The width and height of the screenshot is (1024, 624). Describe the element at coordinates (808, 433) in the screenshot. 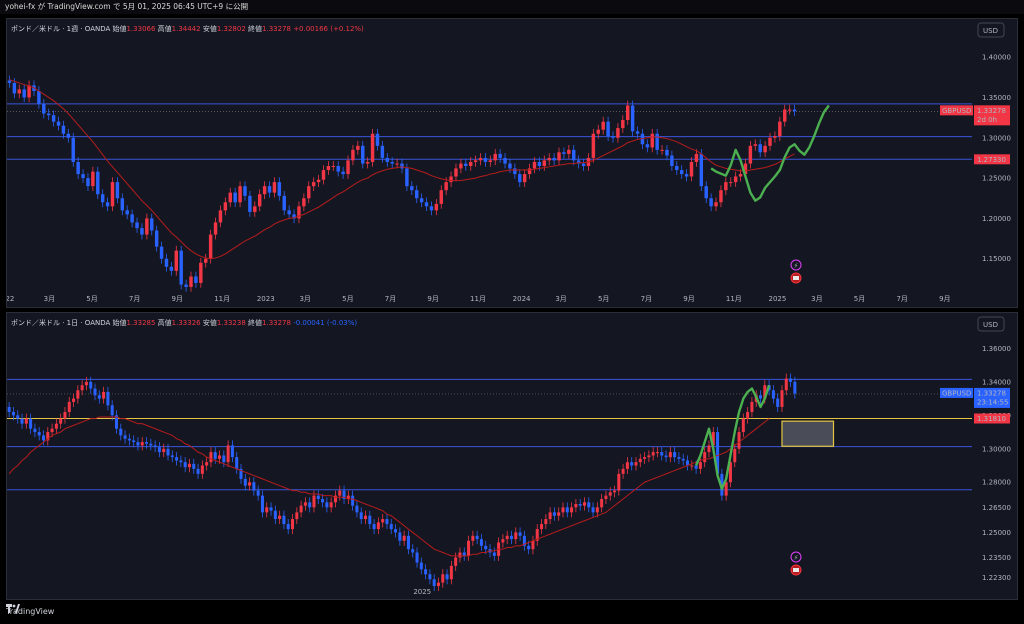

I see `target-zone-box` at that location.